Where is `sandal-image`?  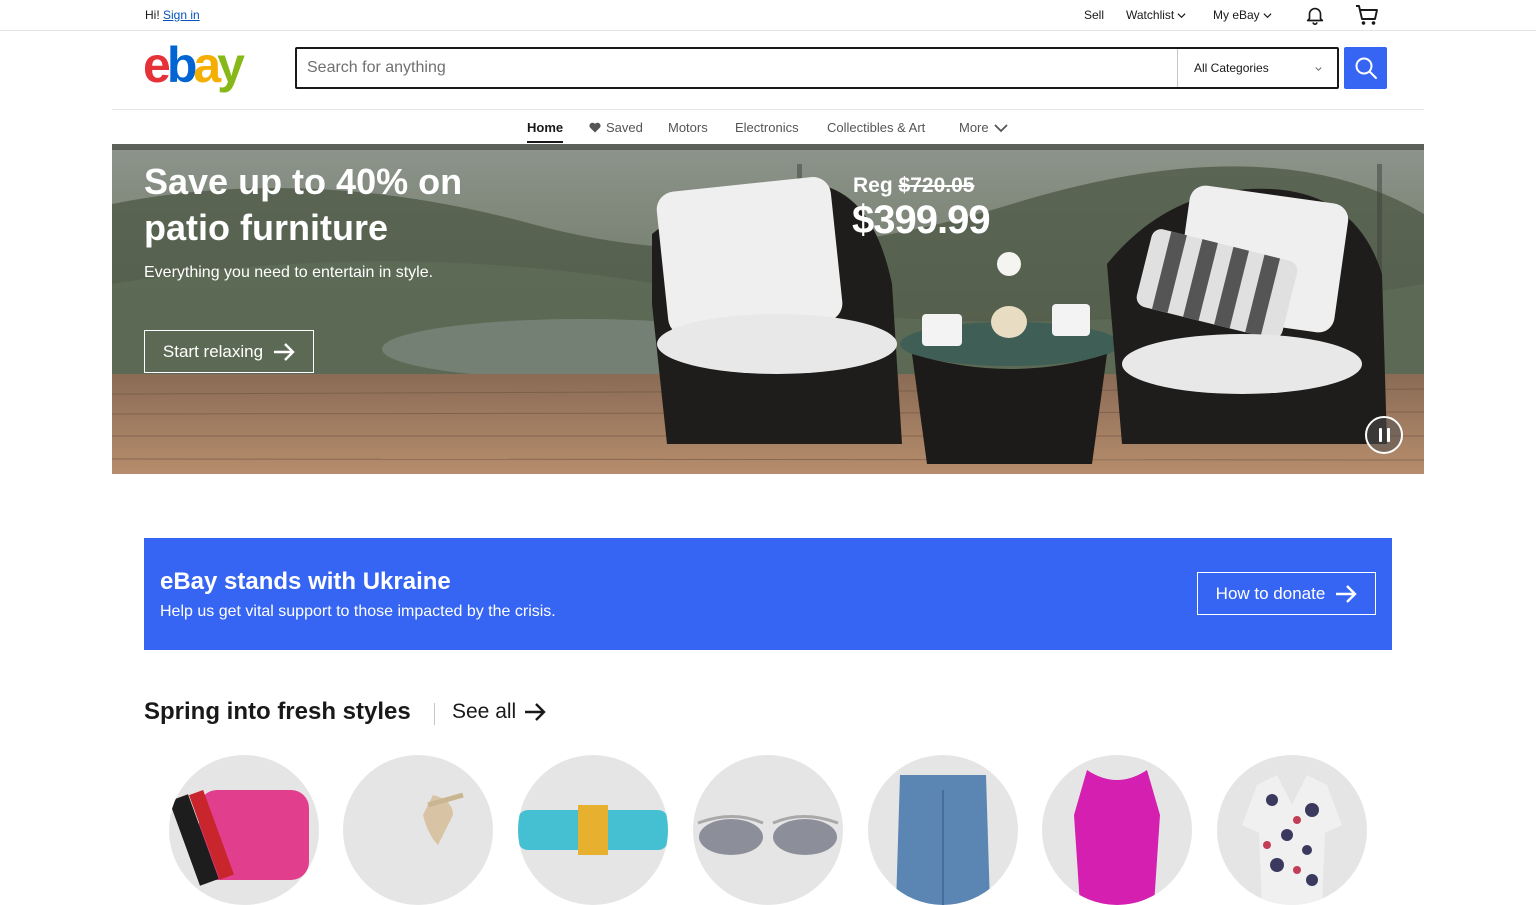 sandal-image is located at coordinates (443, 818).